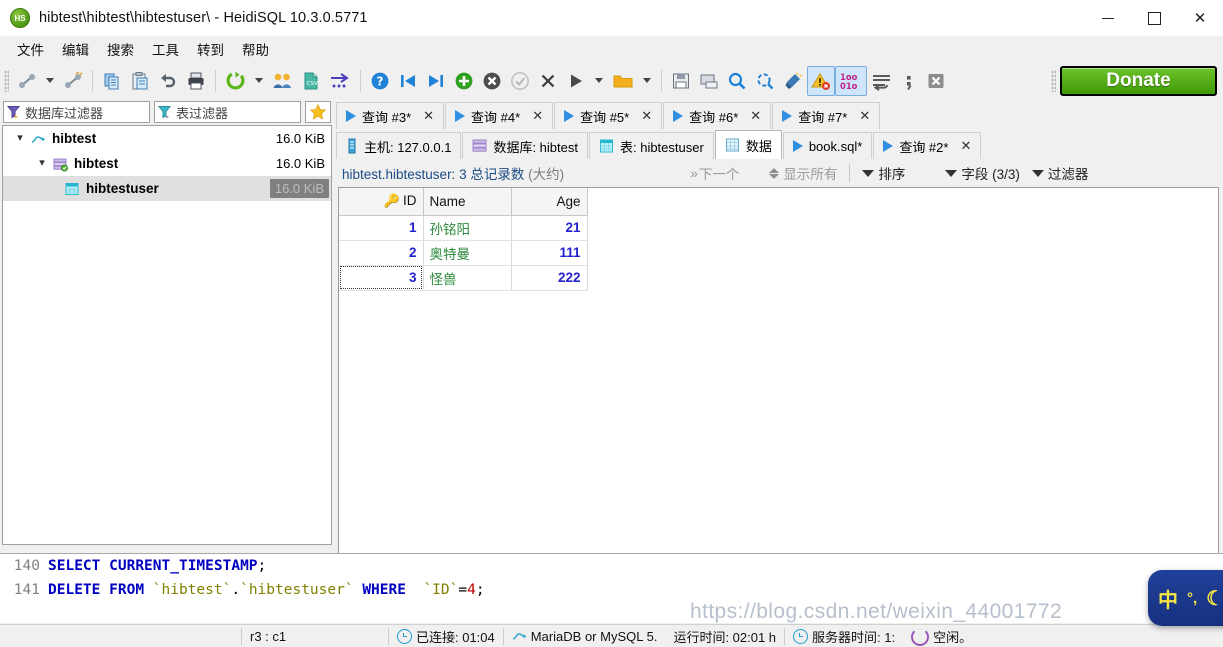 The width and height of the screenshot is (1223, 647). What do you see at coordinates (30, 49) in the screenshot?
I see `menu-file: 文件` at bounding box center [30, 49].